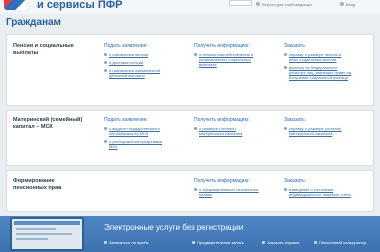  What do you see at coordinates (236, 192) in the screenshot?
I see `list-item: о сформированных пенсионных правах` at bounding box center [236, 192].